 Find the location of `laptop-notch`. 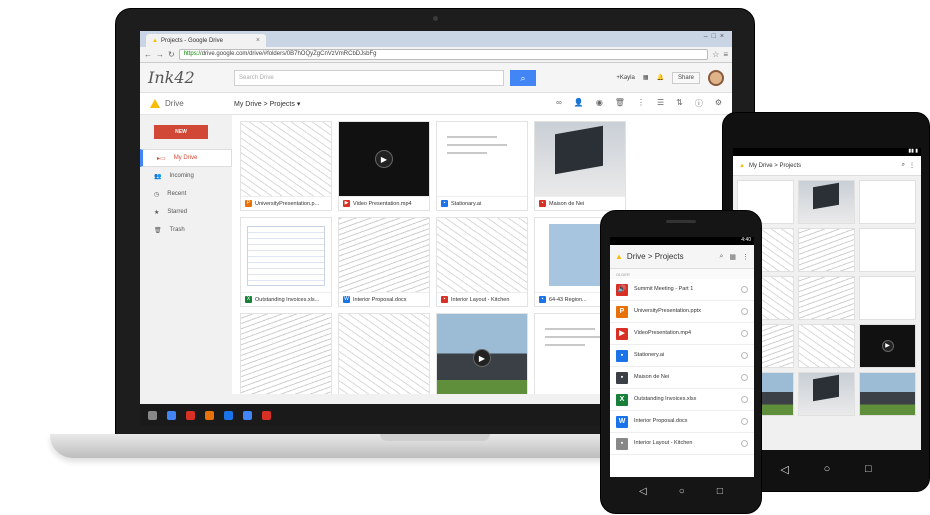

laptop-notch is located at coordinates (435, 437).